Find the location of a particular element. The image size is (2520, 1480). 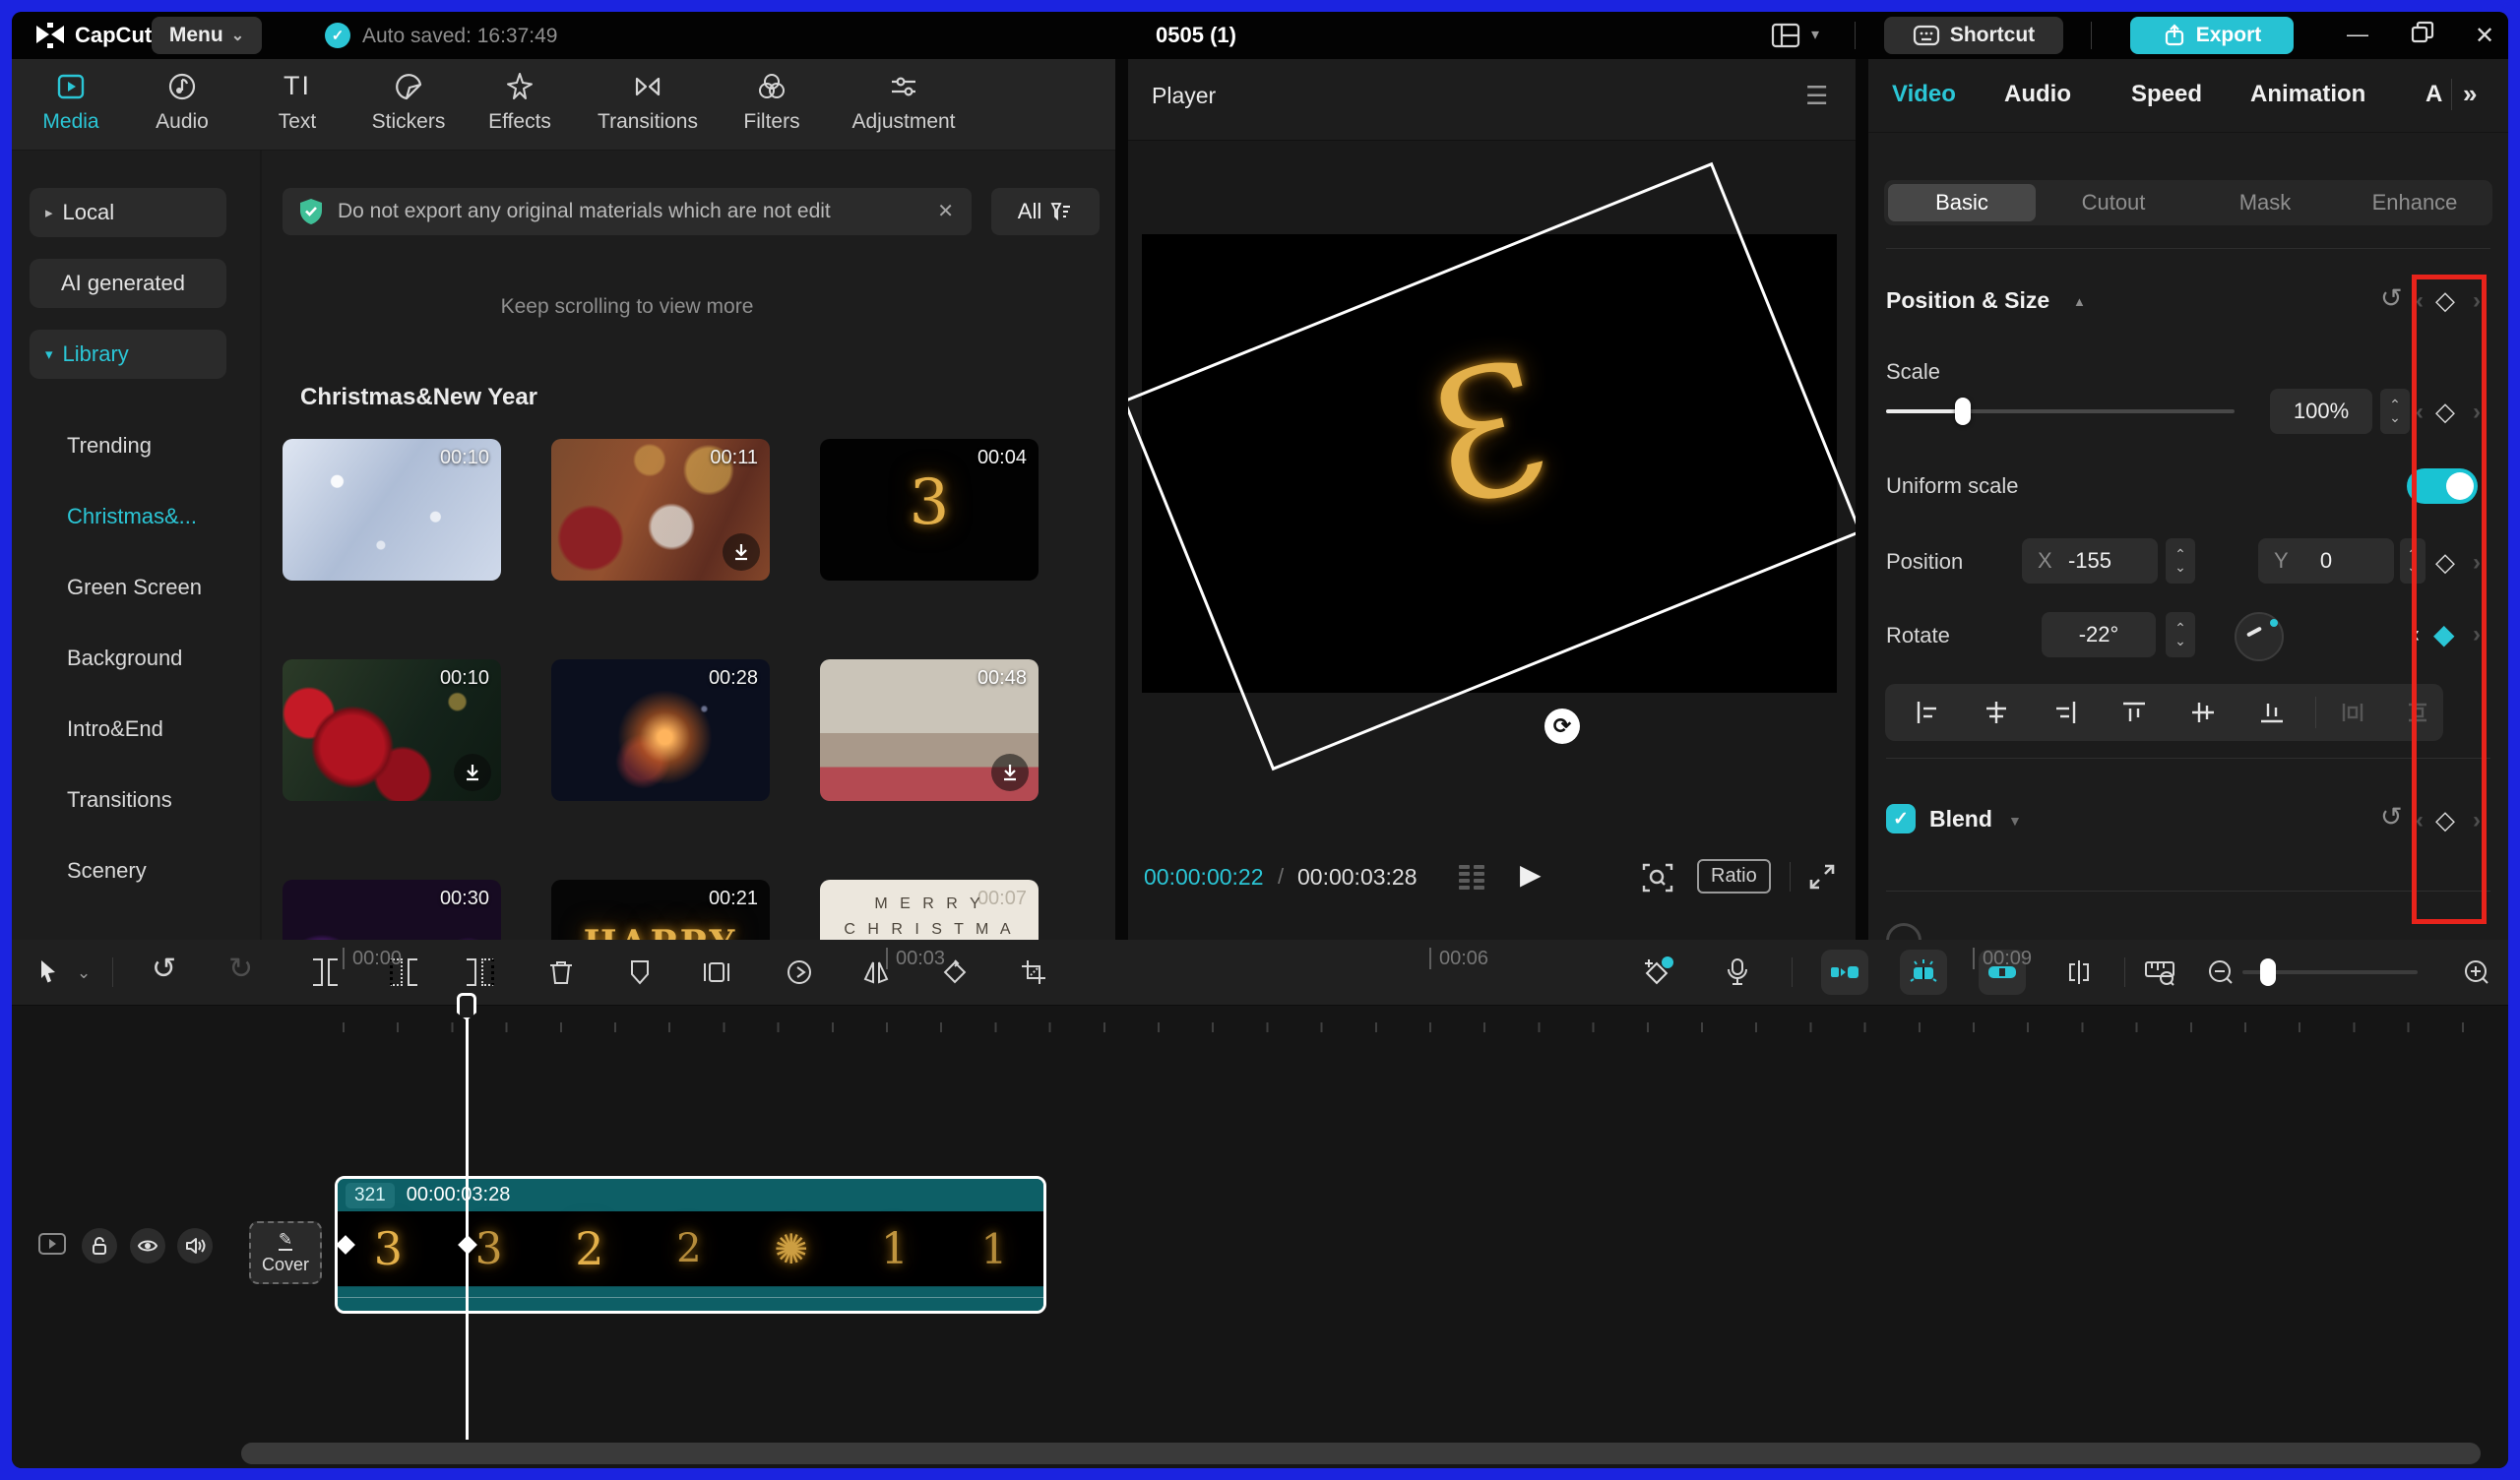

window-close-button: ✕ is located at coordinates (2484, 36).